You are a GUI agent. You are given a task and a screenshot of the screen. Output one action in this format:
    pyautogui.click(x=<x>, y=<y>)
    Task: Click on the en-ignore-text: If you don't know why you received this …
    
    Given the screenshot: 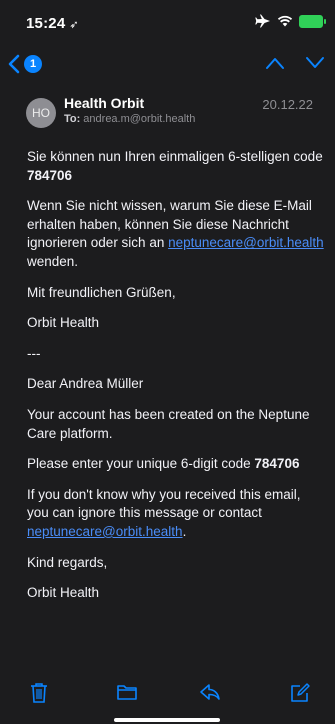 What is the action you would take?
    pyautogui.click(x=164, y=503)
    